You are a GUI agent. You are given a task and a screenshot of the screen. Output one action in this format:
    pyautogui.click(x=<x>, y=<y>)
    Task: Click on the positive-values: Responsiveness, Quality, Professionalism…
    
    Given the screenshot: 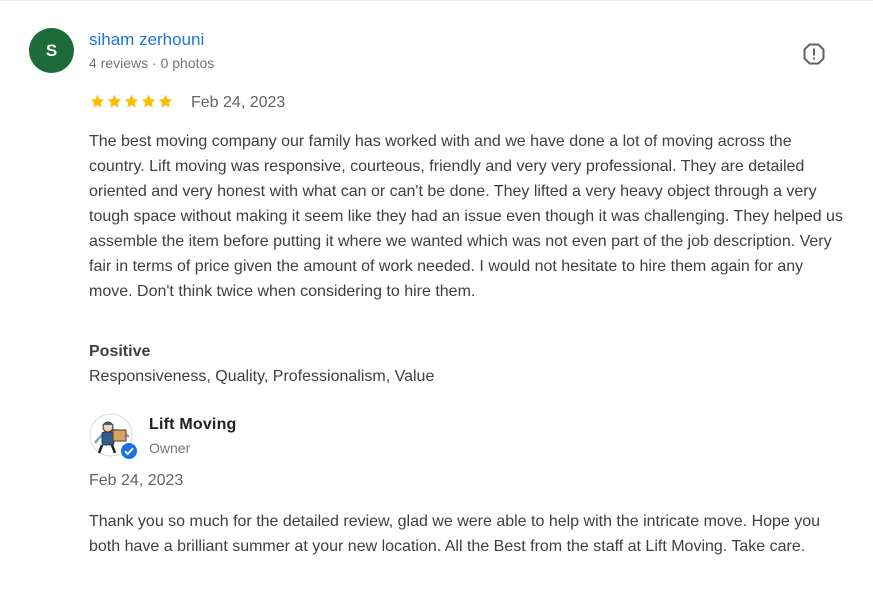 What is the action you would take?
    pyautogui.click(x=262, y=376)
    